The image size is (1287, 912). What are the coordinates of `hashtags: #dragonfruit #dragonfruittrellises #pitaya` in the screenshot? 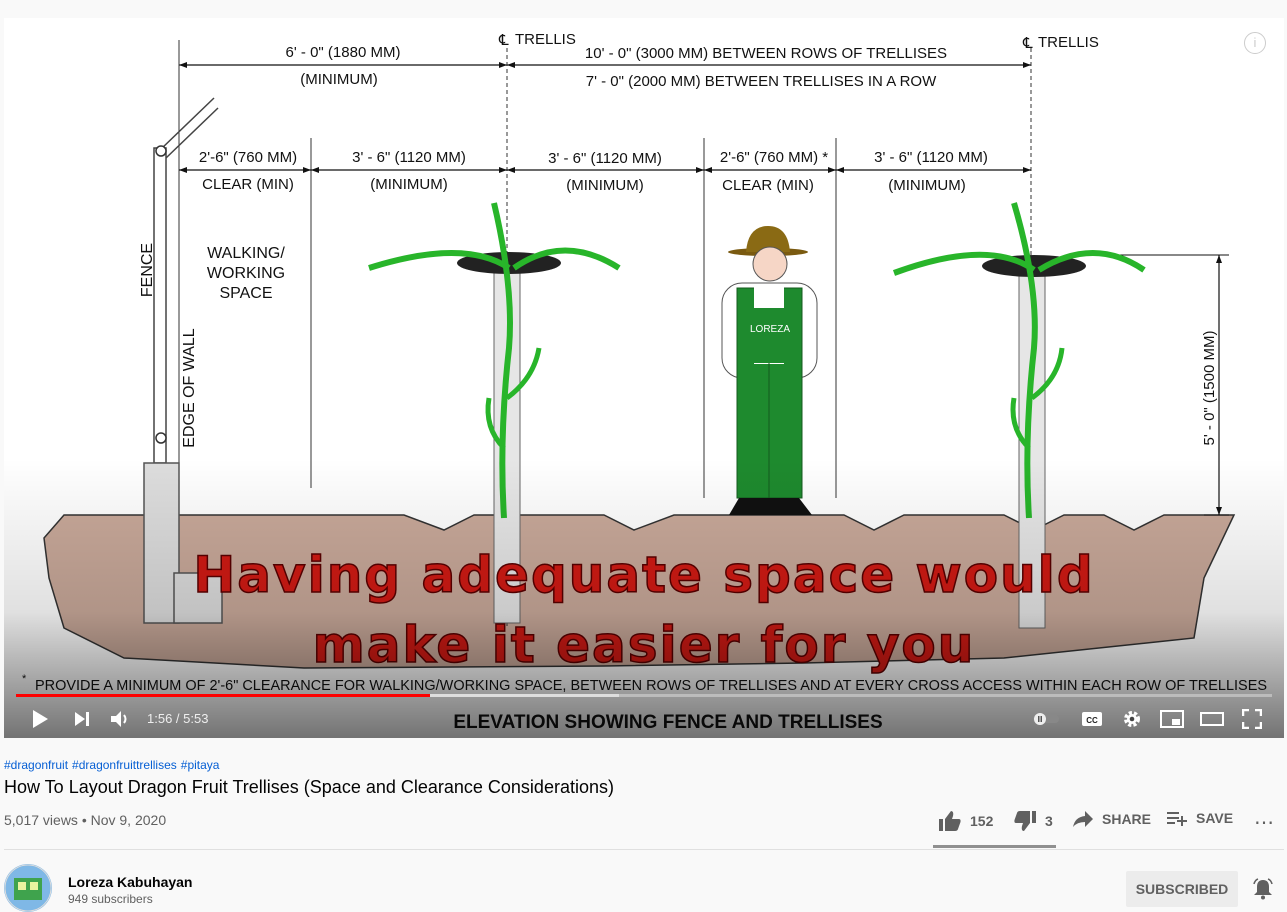 It's located at (113, 765).